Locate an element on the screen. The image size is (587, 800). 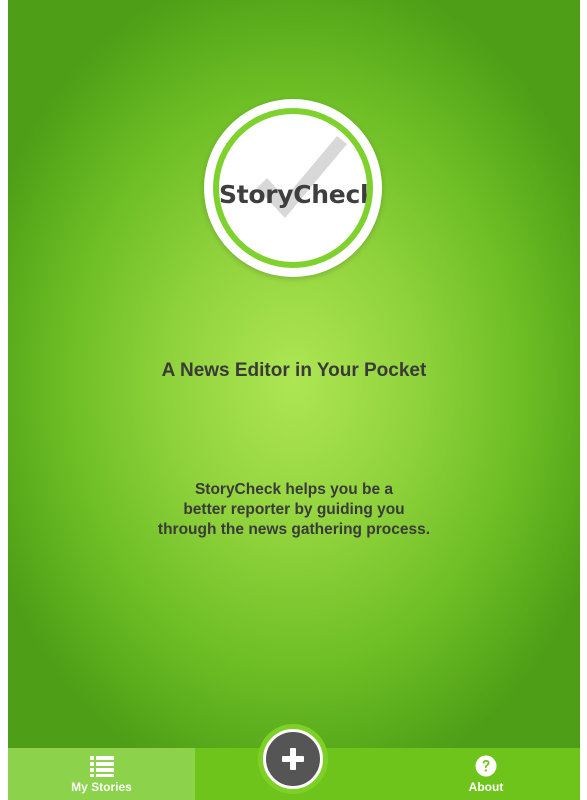
add-story-button is located at coordinates (293, 759).